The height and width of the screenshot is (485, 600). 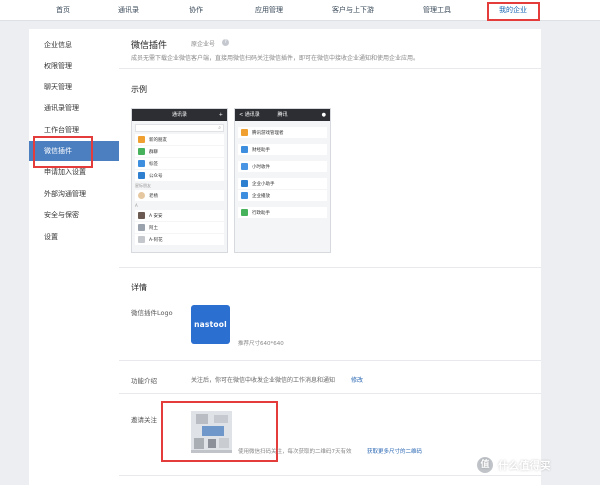 What do you see at coordinates (141, 175) in the screenshot?
I see `official-account-icon` at bounding box center [141, 175].